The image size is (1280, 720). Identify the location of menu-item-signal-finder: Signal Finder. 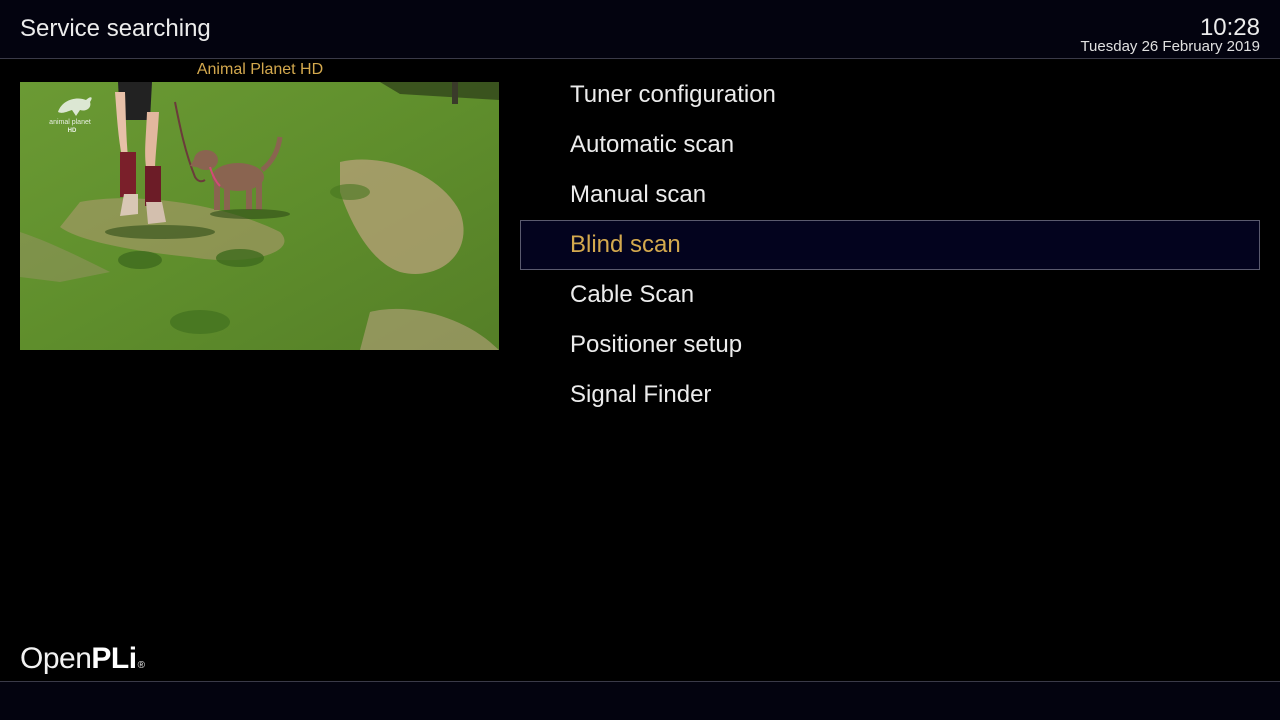
(890, 395).